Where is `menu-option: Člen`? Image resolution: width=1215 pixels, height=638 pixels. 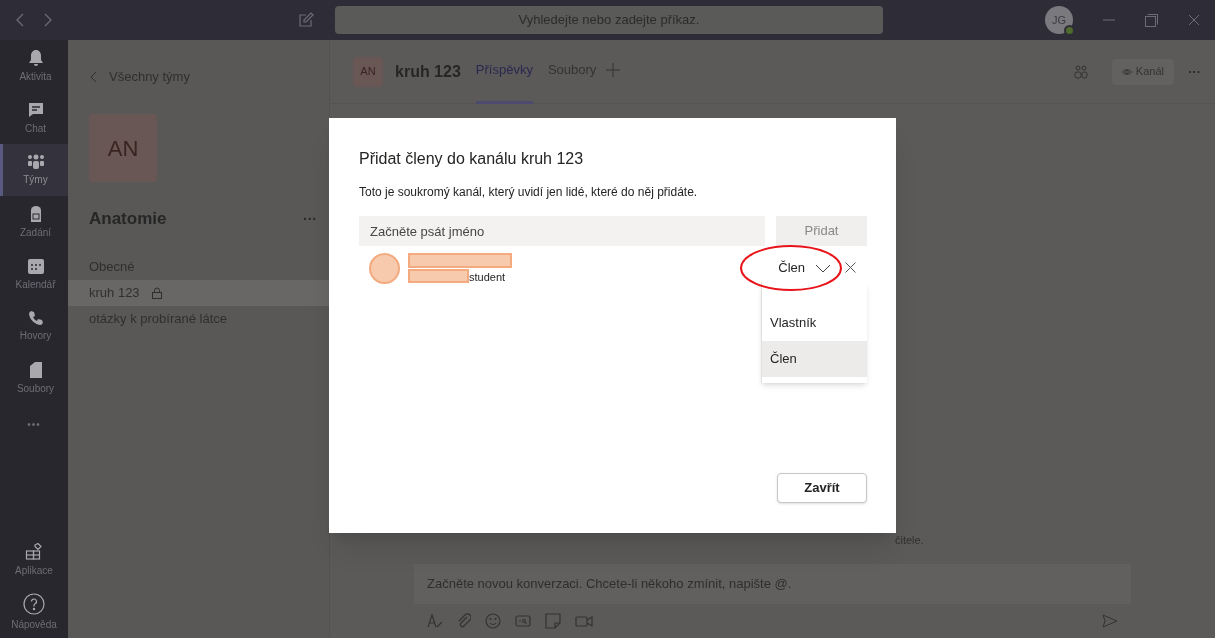
menu-option: Člen is located at coordinates (814, 359).